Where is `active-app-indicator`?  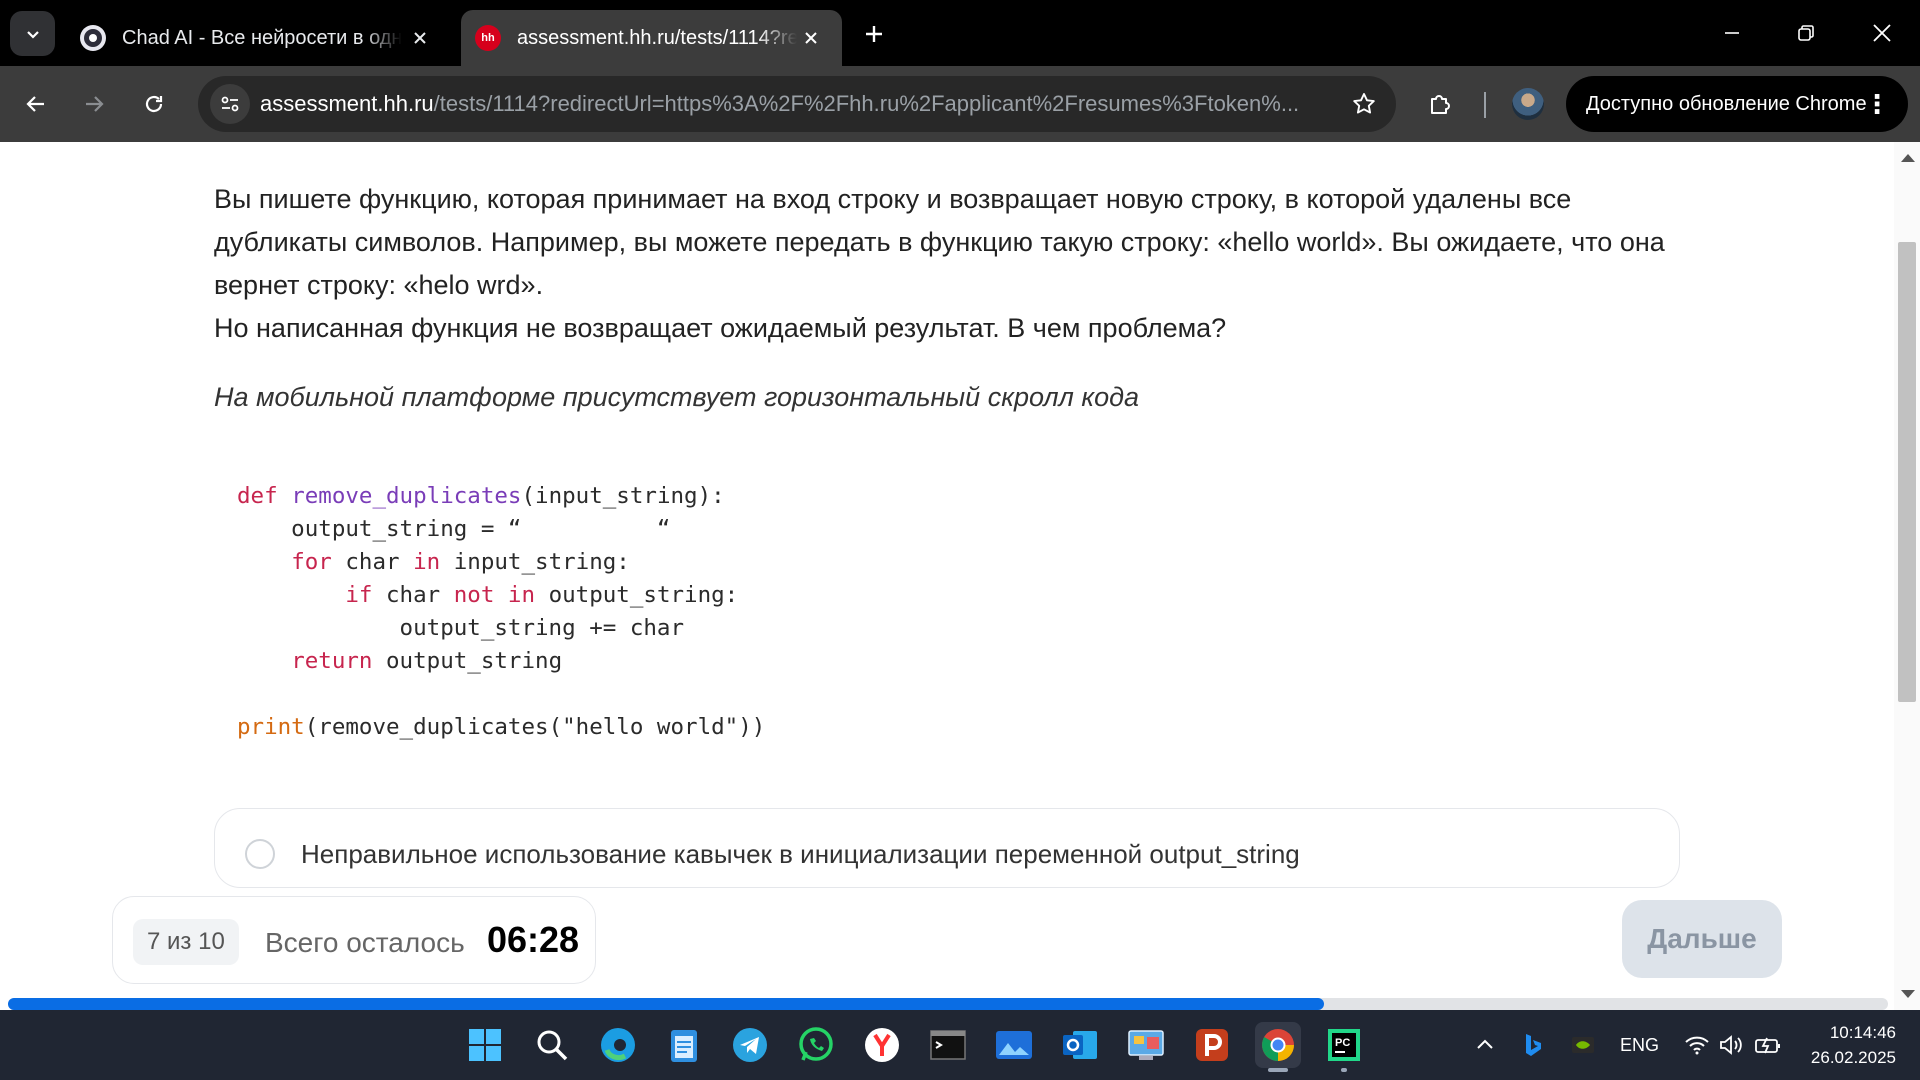 active-app-indicator is located at coordinates (1278, 1070).